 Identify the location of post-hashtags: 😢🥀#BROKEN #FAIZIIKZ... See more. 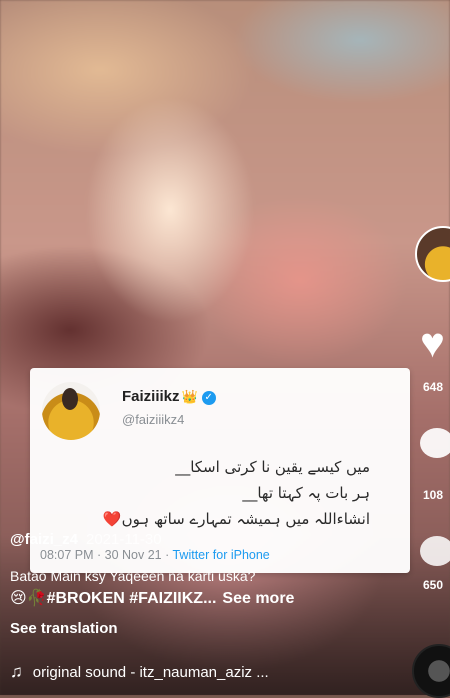
(152, 598).